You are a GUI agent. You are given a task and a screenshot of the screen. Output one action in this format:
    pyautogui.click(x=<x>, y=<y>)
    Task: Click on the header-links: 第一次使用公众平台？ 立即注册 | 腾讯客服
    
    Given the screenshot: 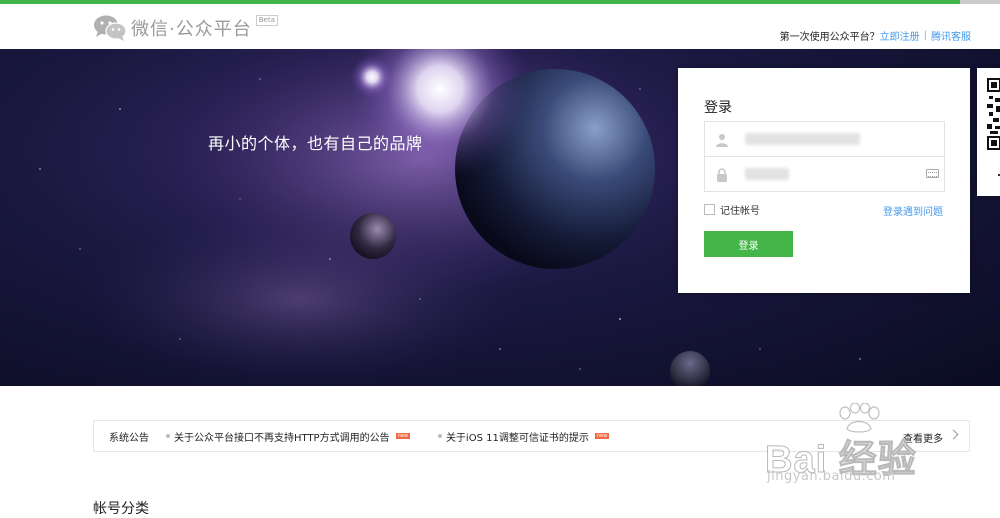 What is the action you would take?
    pyautogui.click(x=875, y=35)
    